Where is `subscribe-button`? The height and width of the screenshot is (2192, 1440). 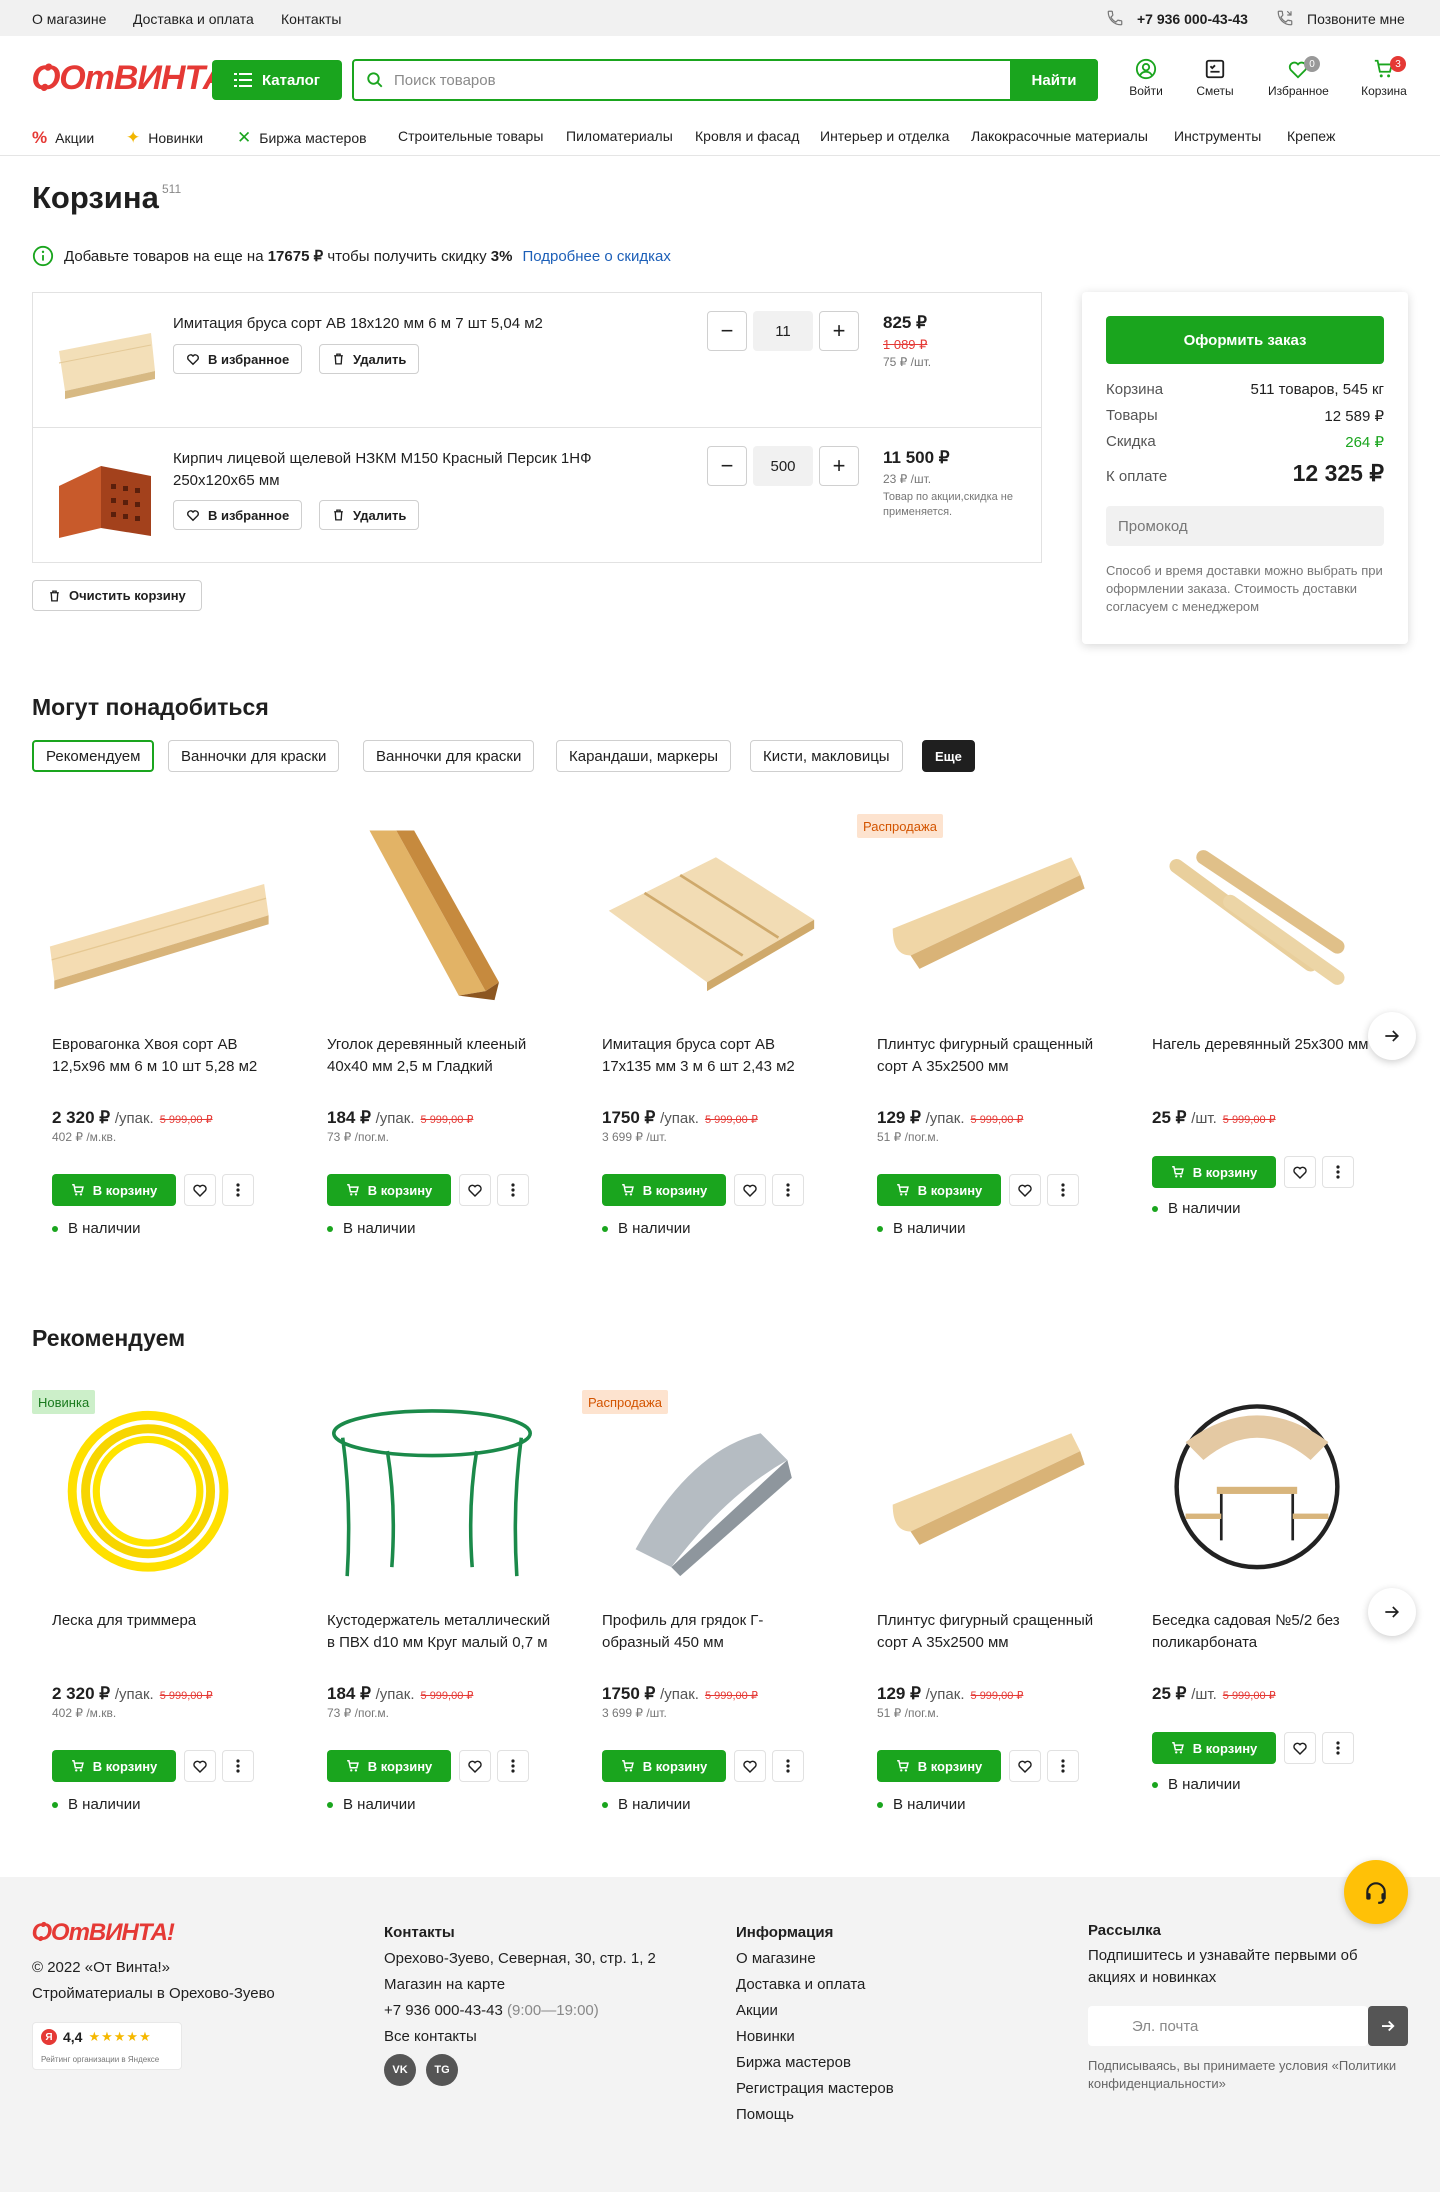
subscribe-button is located at coordinates (1388, 2026).